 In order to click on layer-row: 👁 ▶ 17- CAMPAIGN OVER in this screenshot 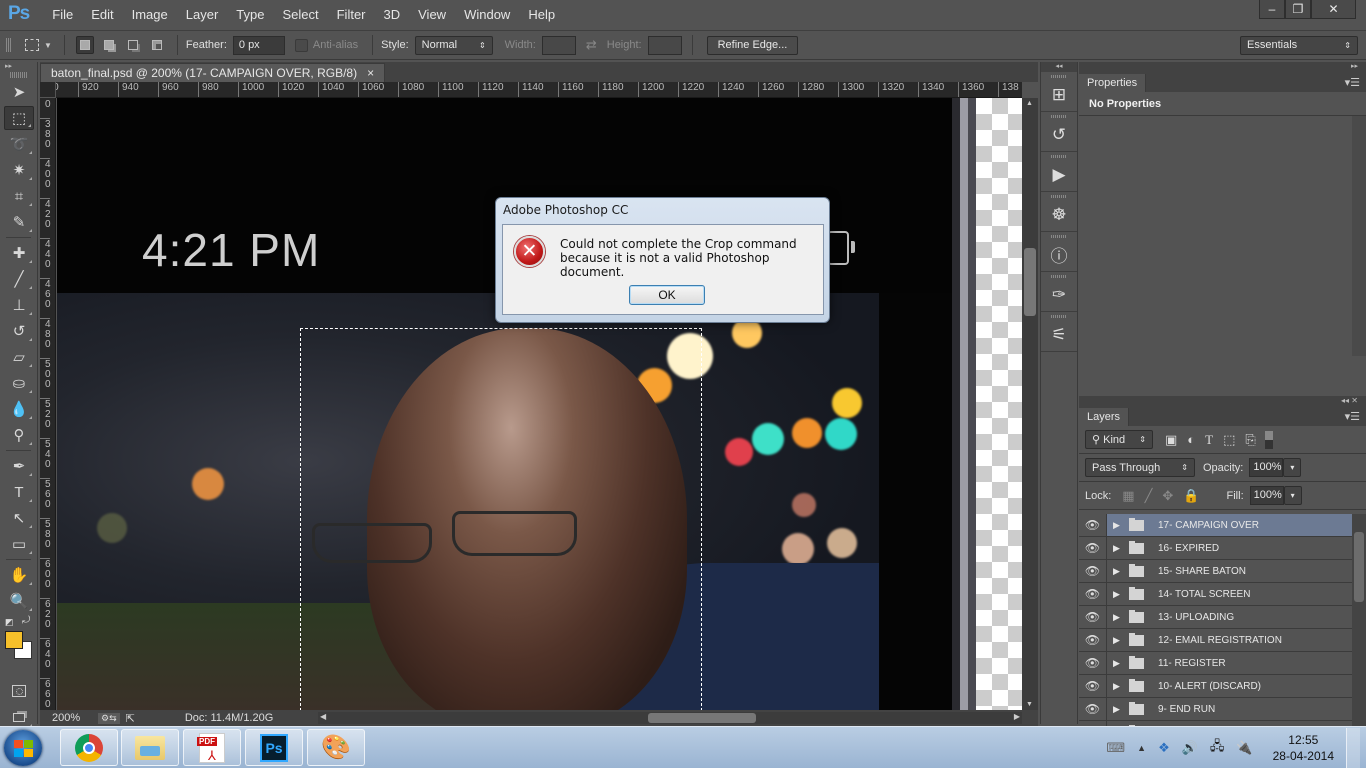, I will do `click(1222, 525)`.